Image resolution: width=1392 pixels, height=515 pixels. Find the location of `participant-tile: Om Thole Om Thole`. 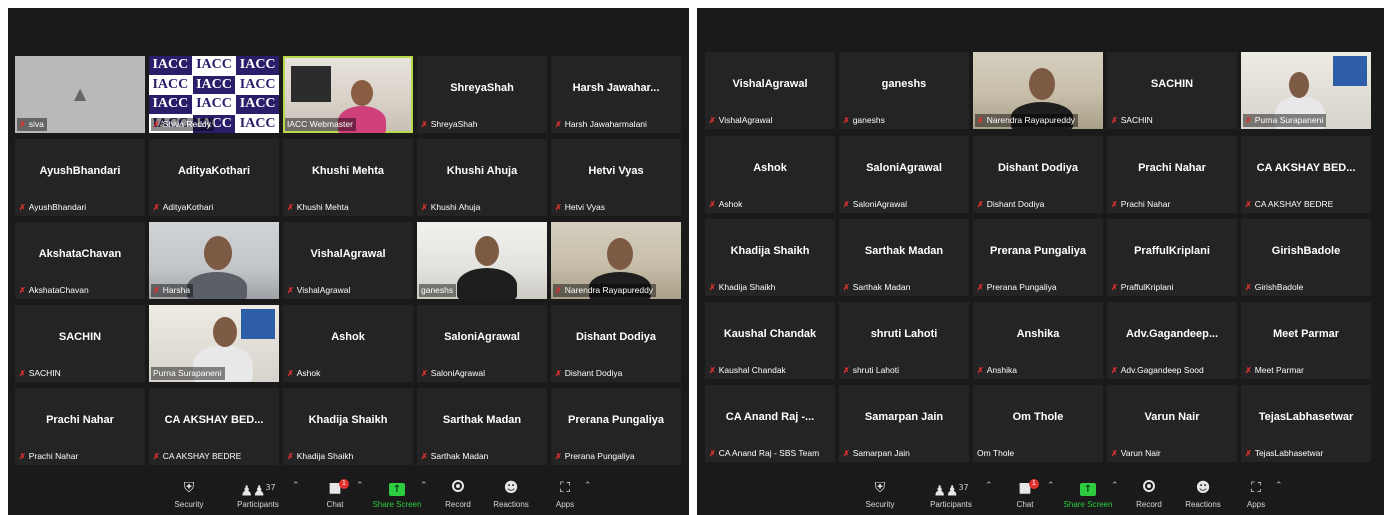

participant-tile: Om Thole Om Thole is located at coordinates (1038, 423).